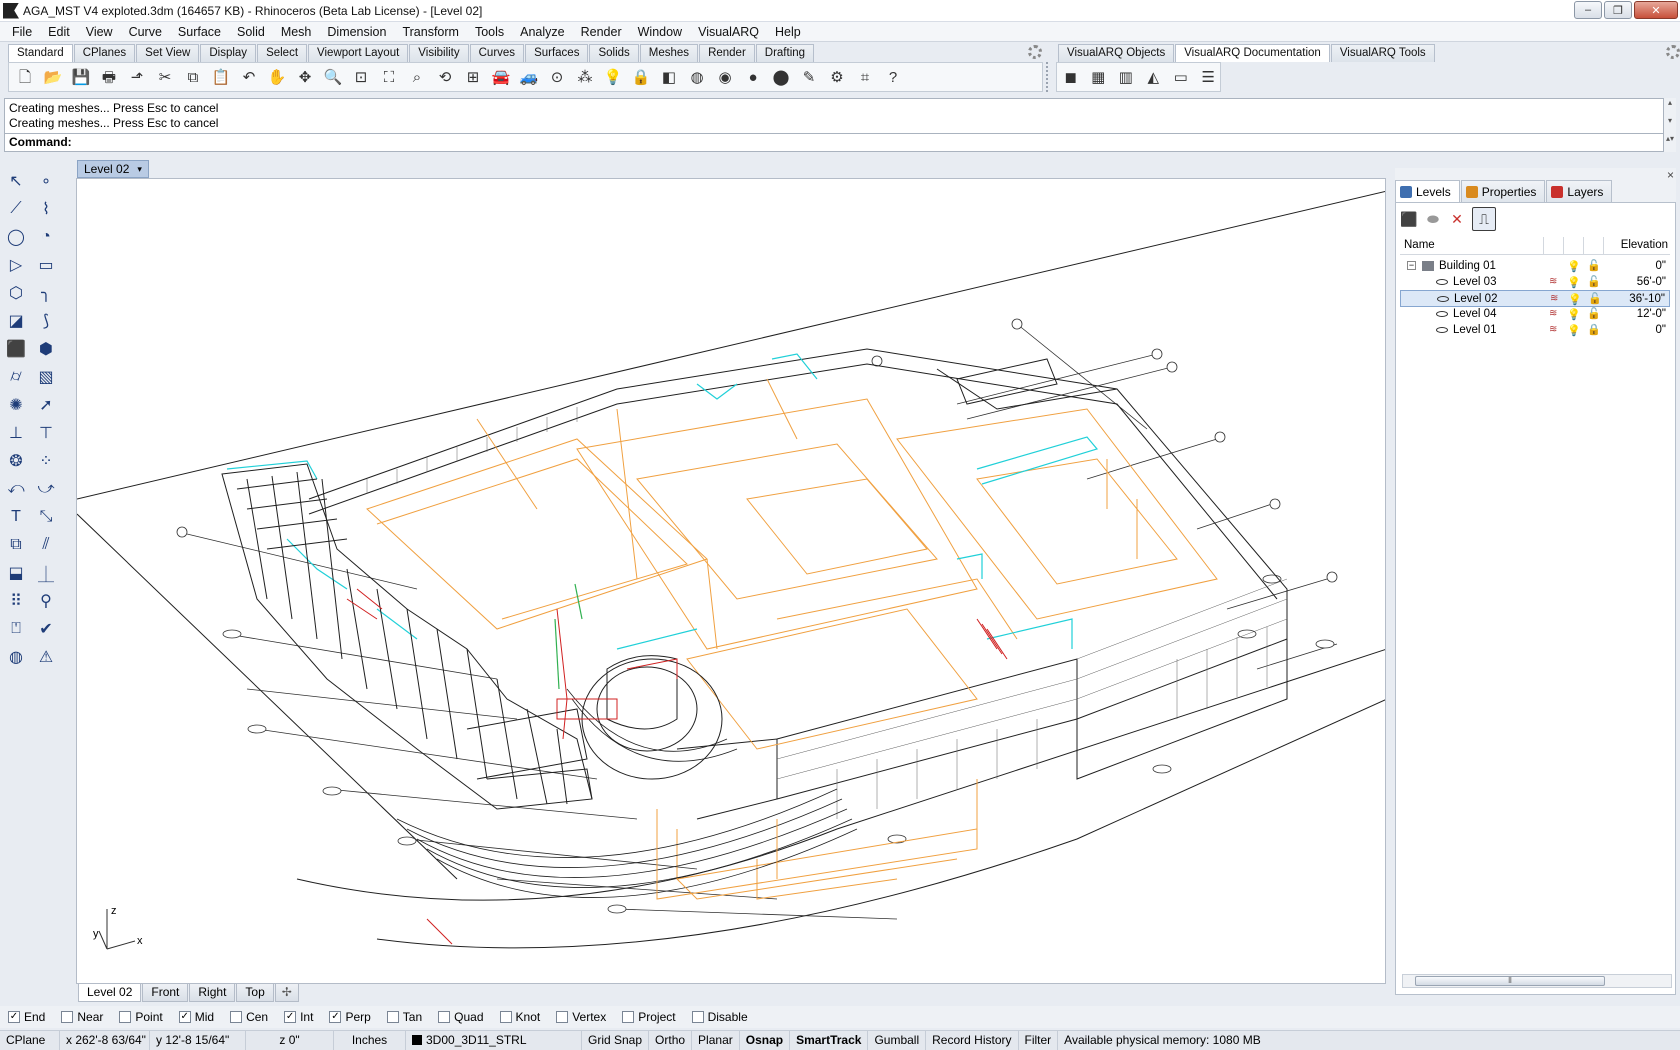  Describe the element at coordinates (16, 265) in the screenshot. I see `polygon-outline-icon: ▷` at that location.